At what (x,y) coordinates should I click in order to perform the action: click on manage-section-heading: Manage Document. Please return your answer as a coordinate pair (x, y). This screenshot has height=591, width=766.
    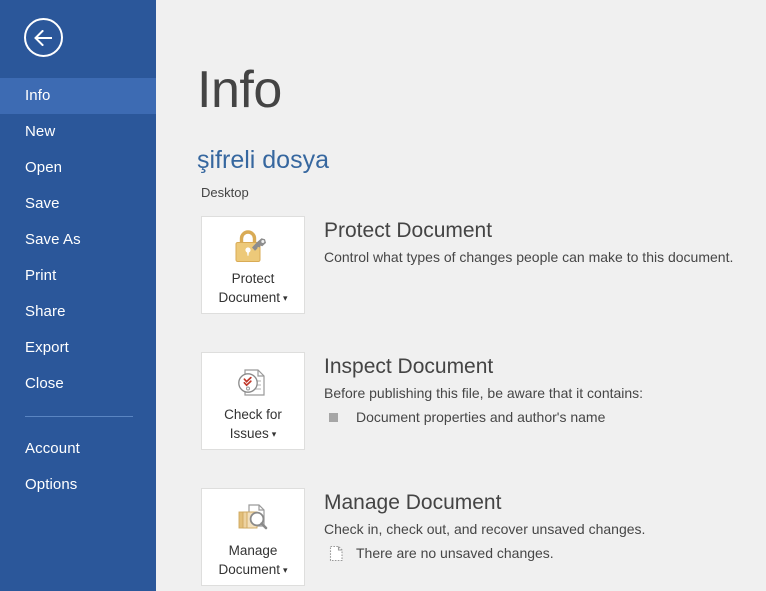
    Looking at the image, I should click on (413, 502).